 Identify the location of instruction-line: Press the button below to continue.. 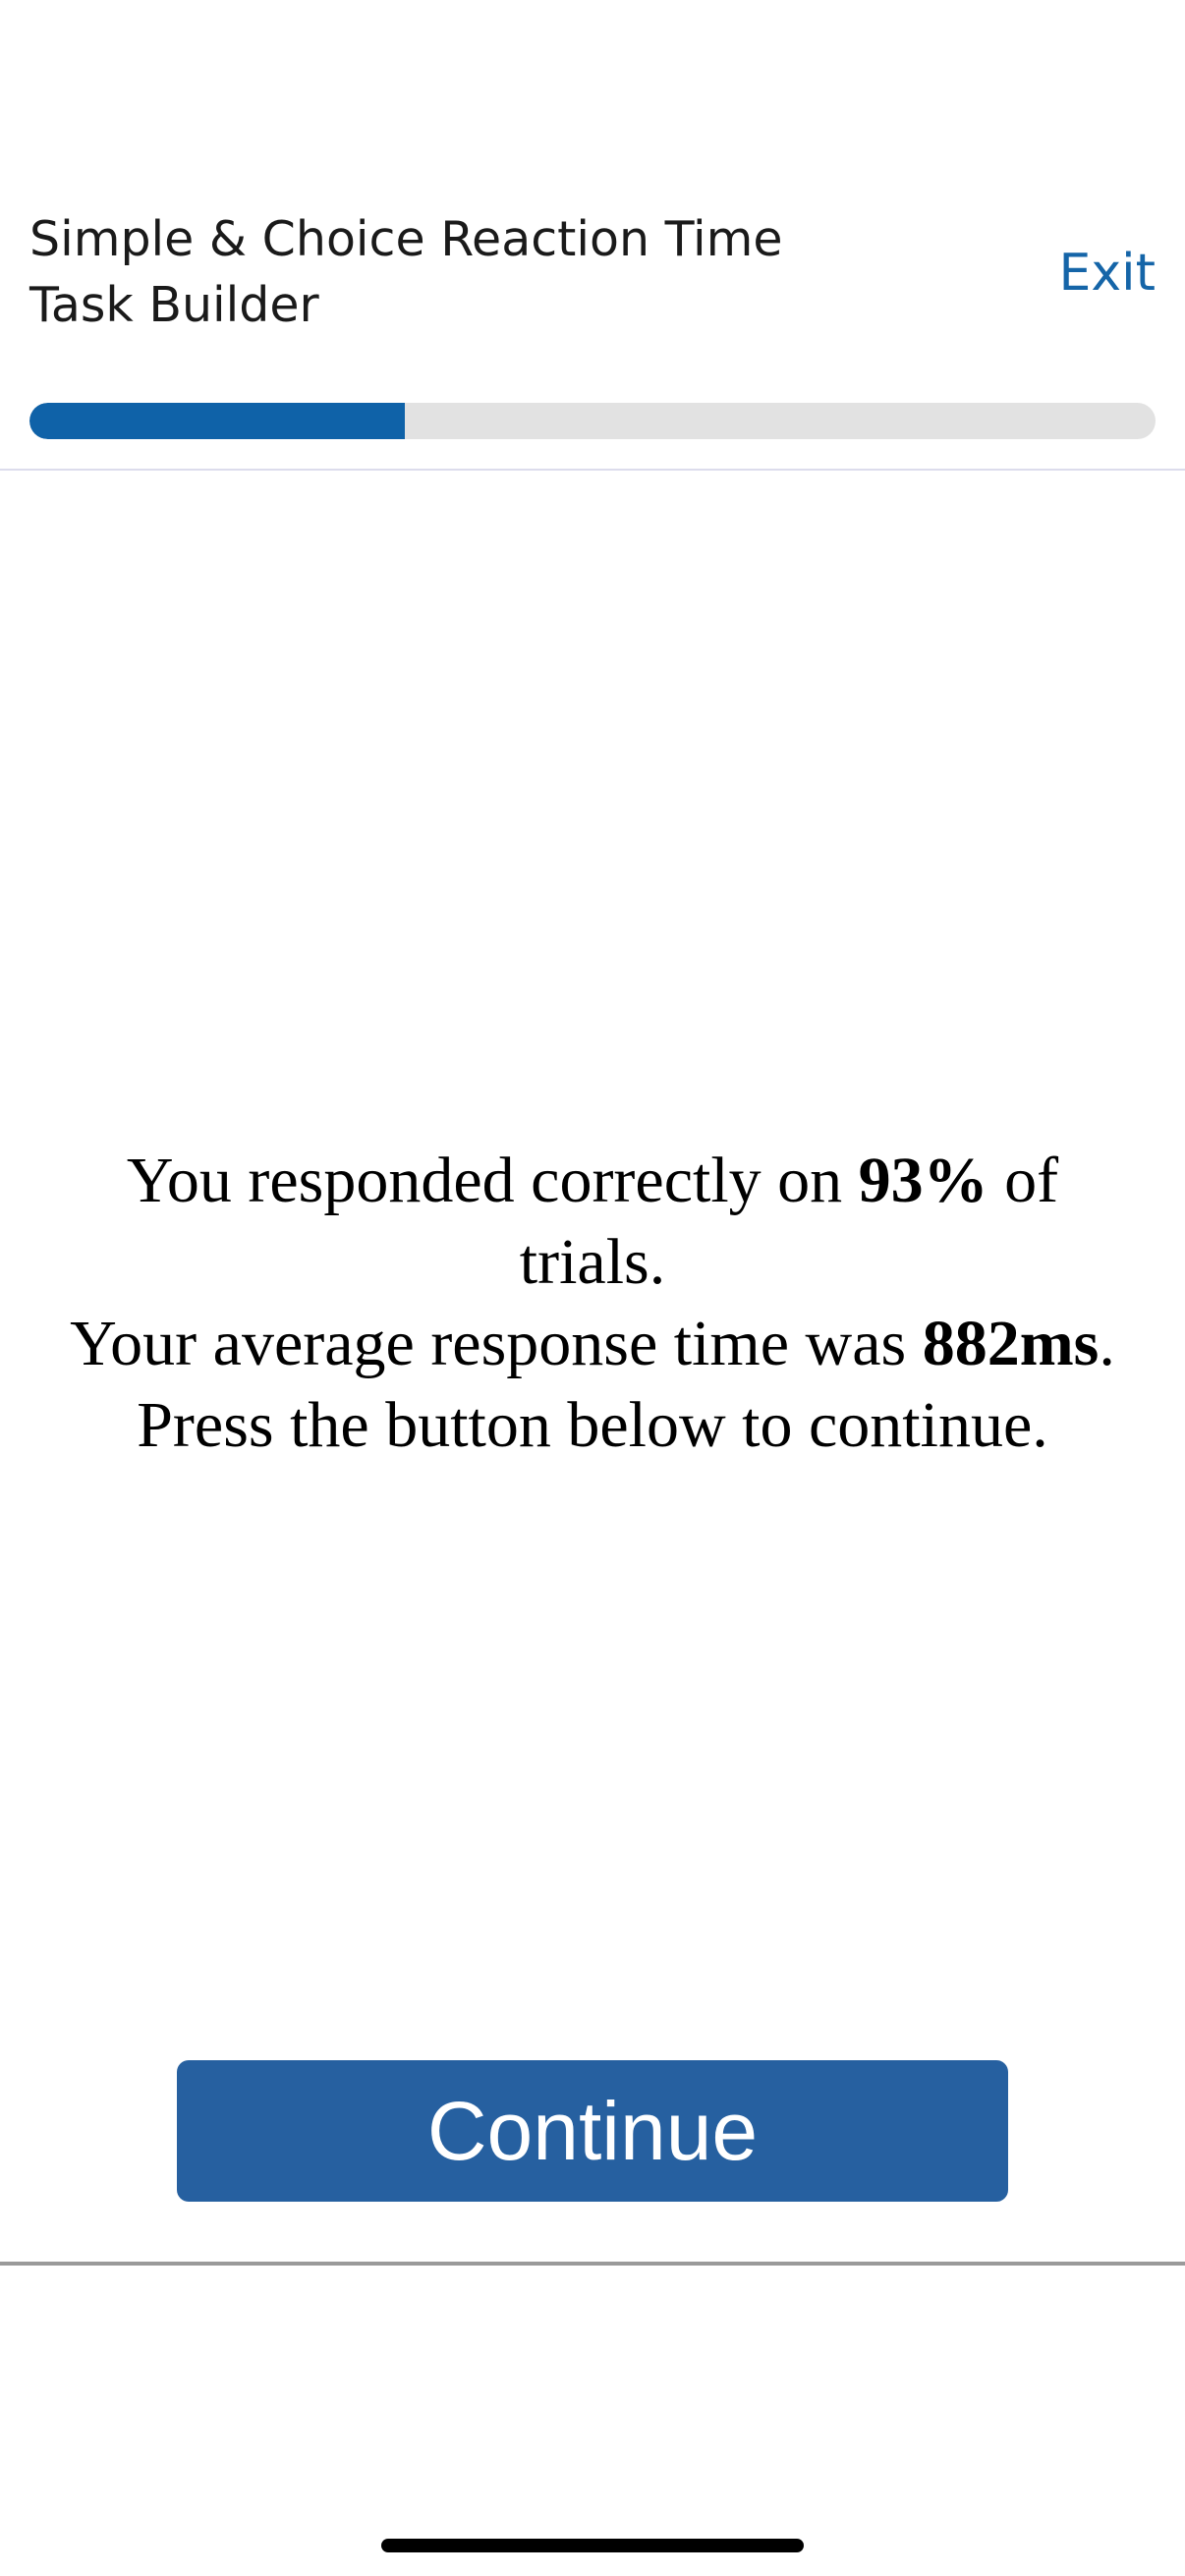
(592, 1425).